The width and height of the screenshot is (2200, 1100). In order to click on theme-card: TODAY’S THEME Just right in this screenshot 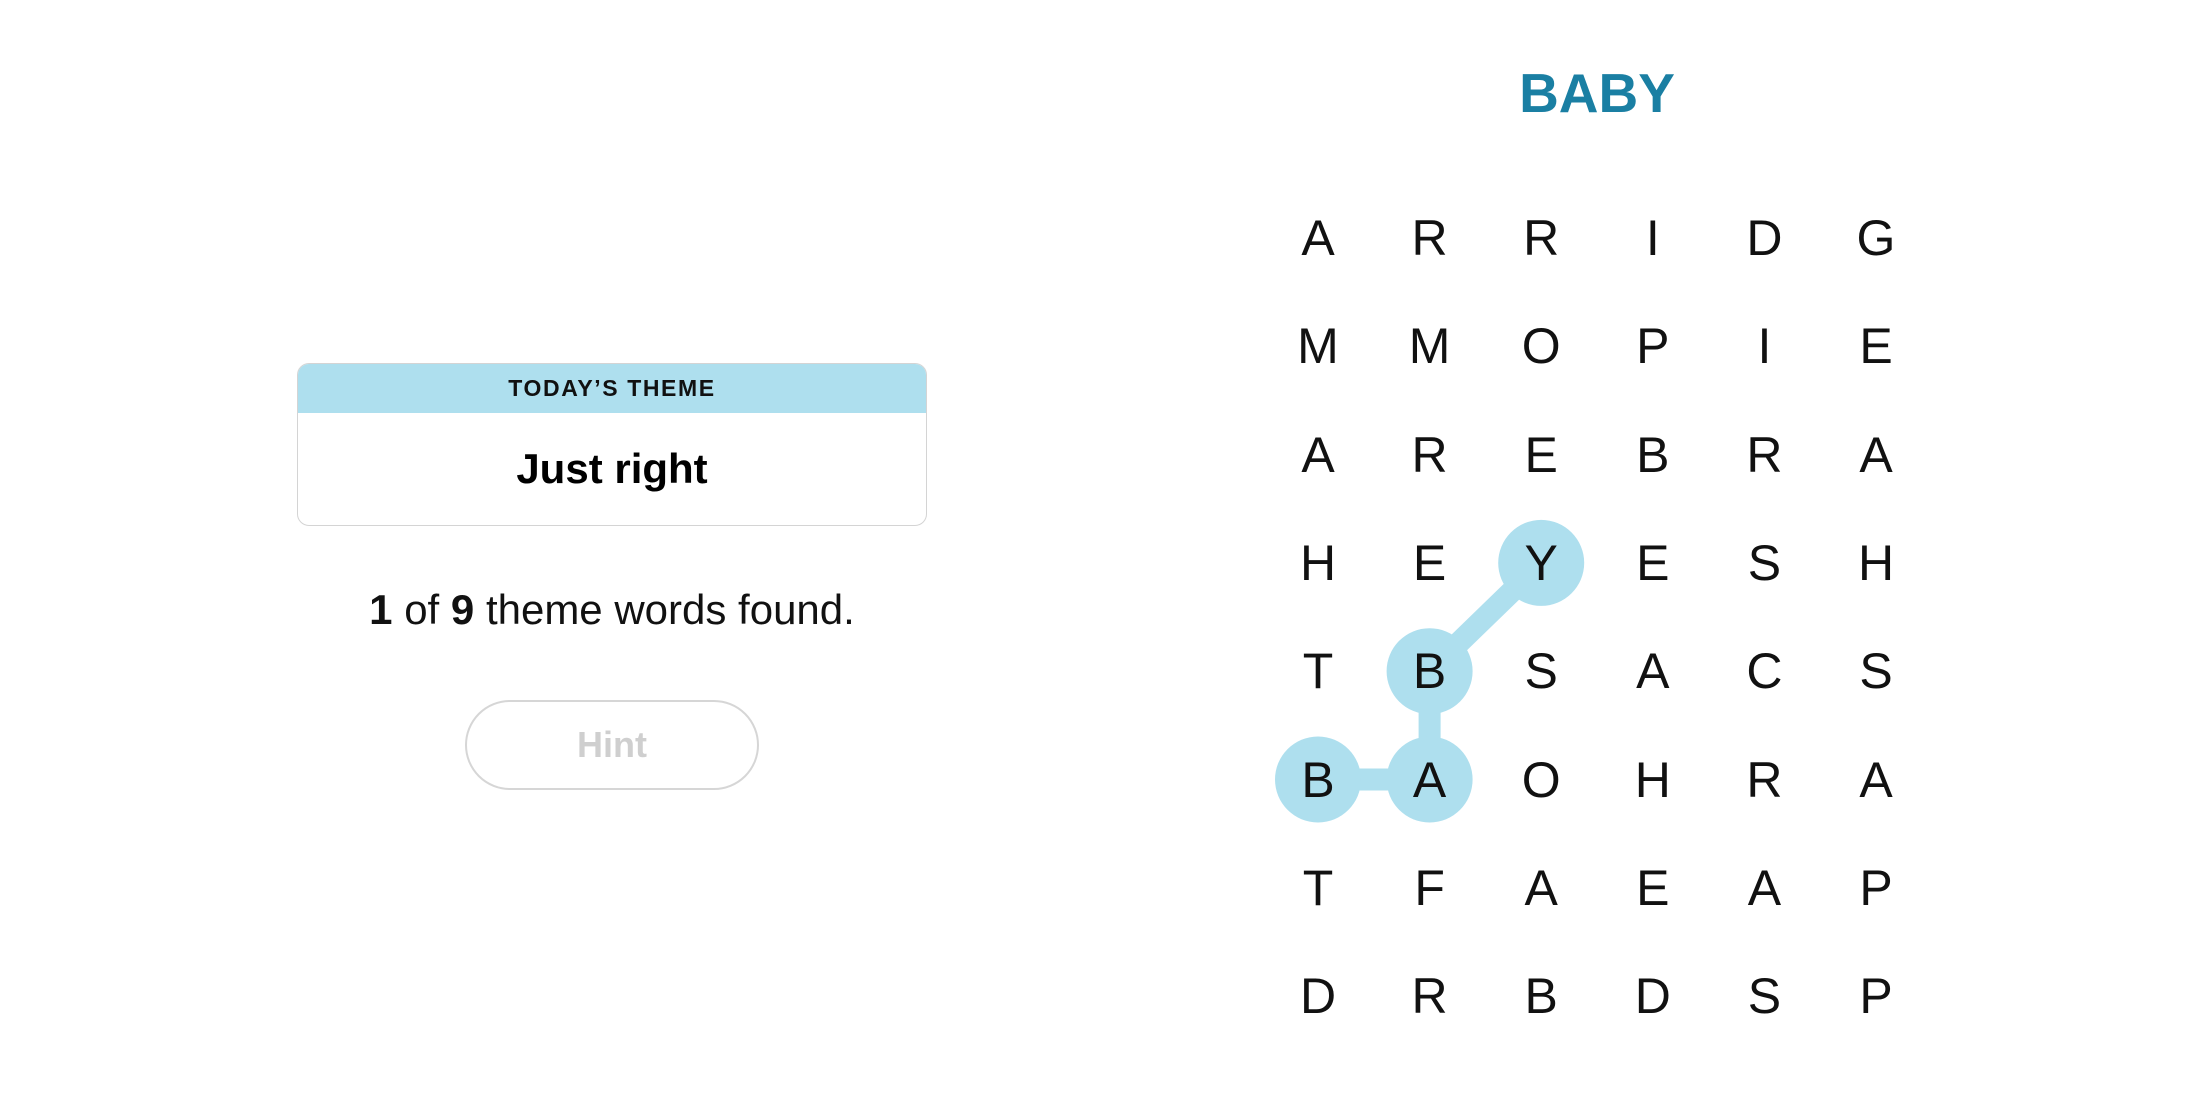, I will do `click(612, 444)`.